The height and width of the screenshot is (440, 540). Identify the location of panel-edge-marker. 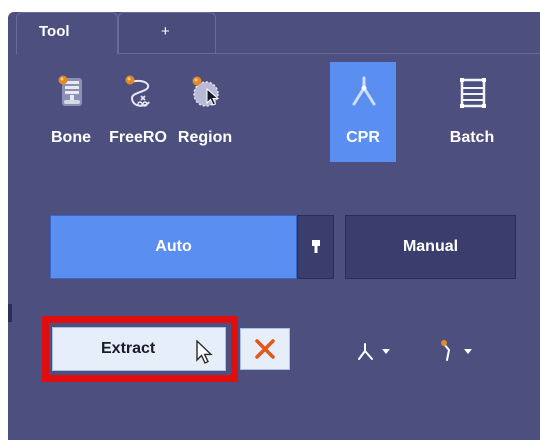
(10, 313).